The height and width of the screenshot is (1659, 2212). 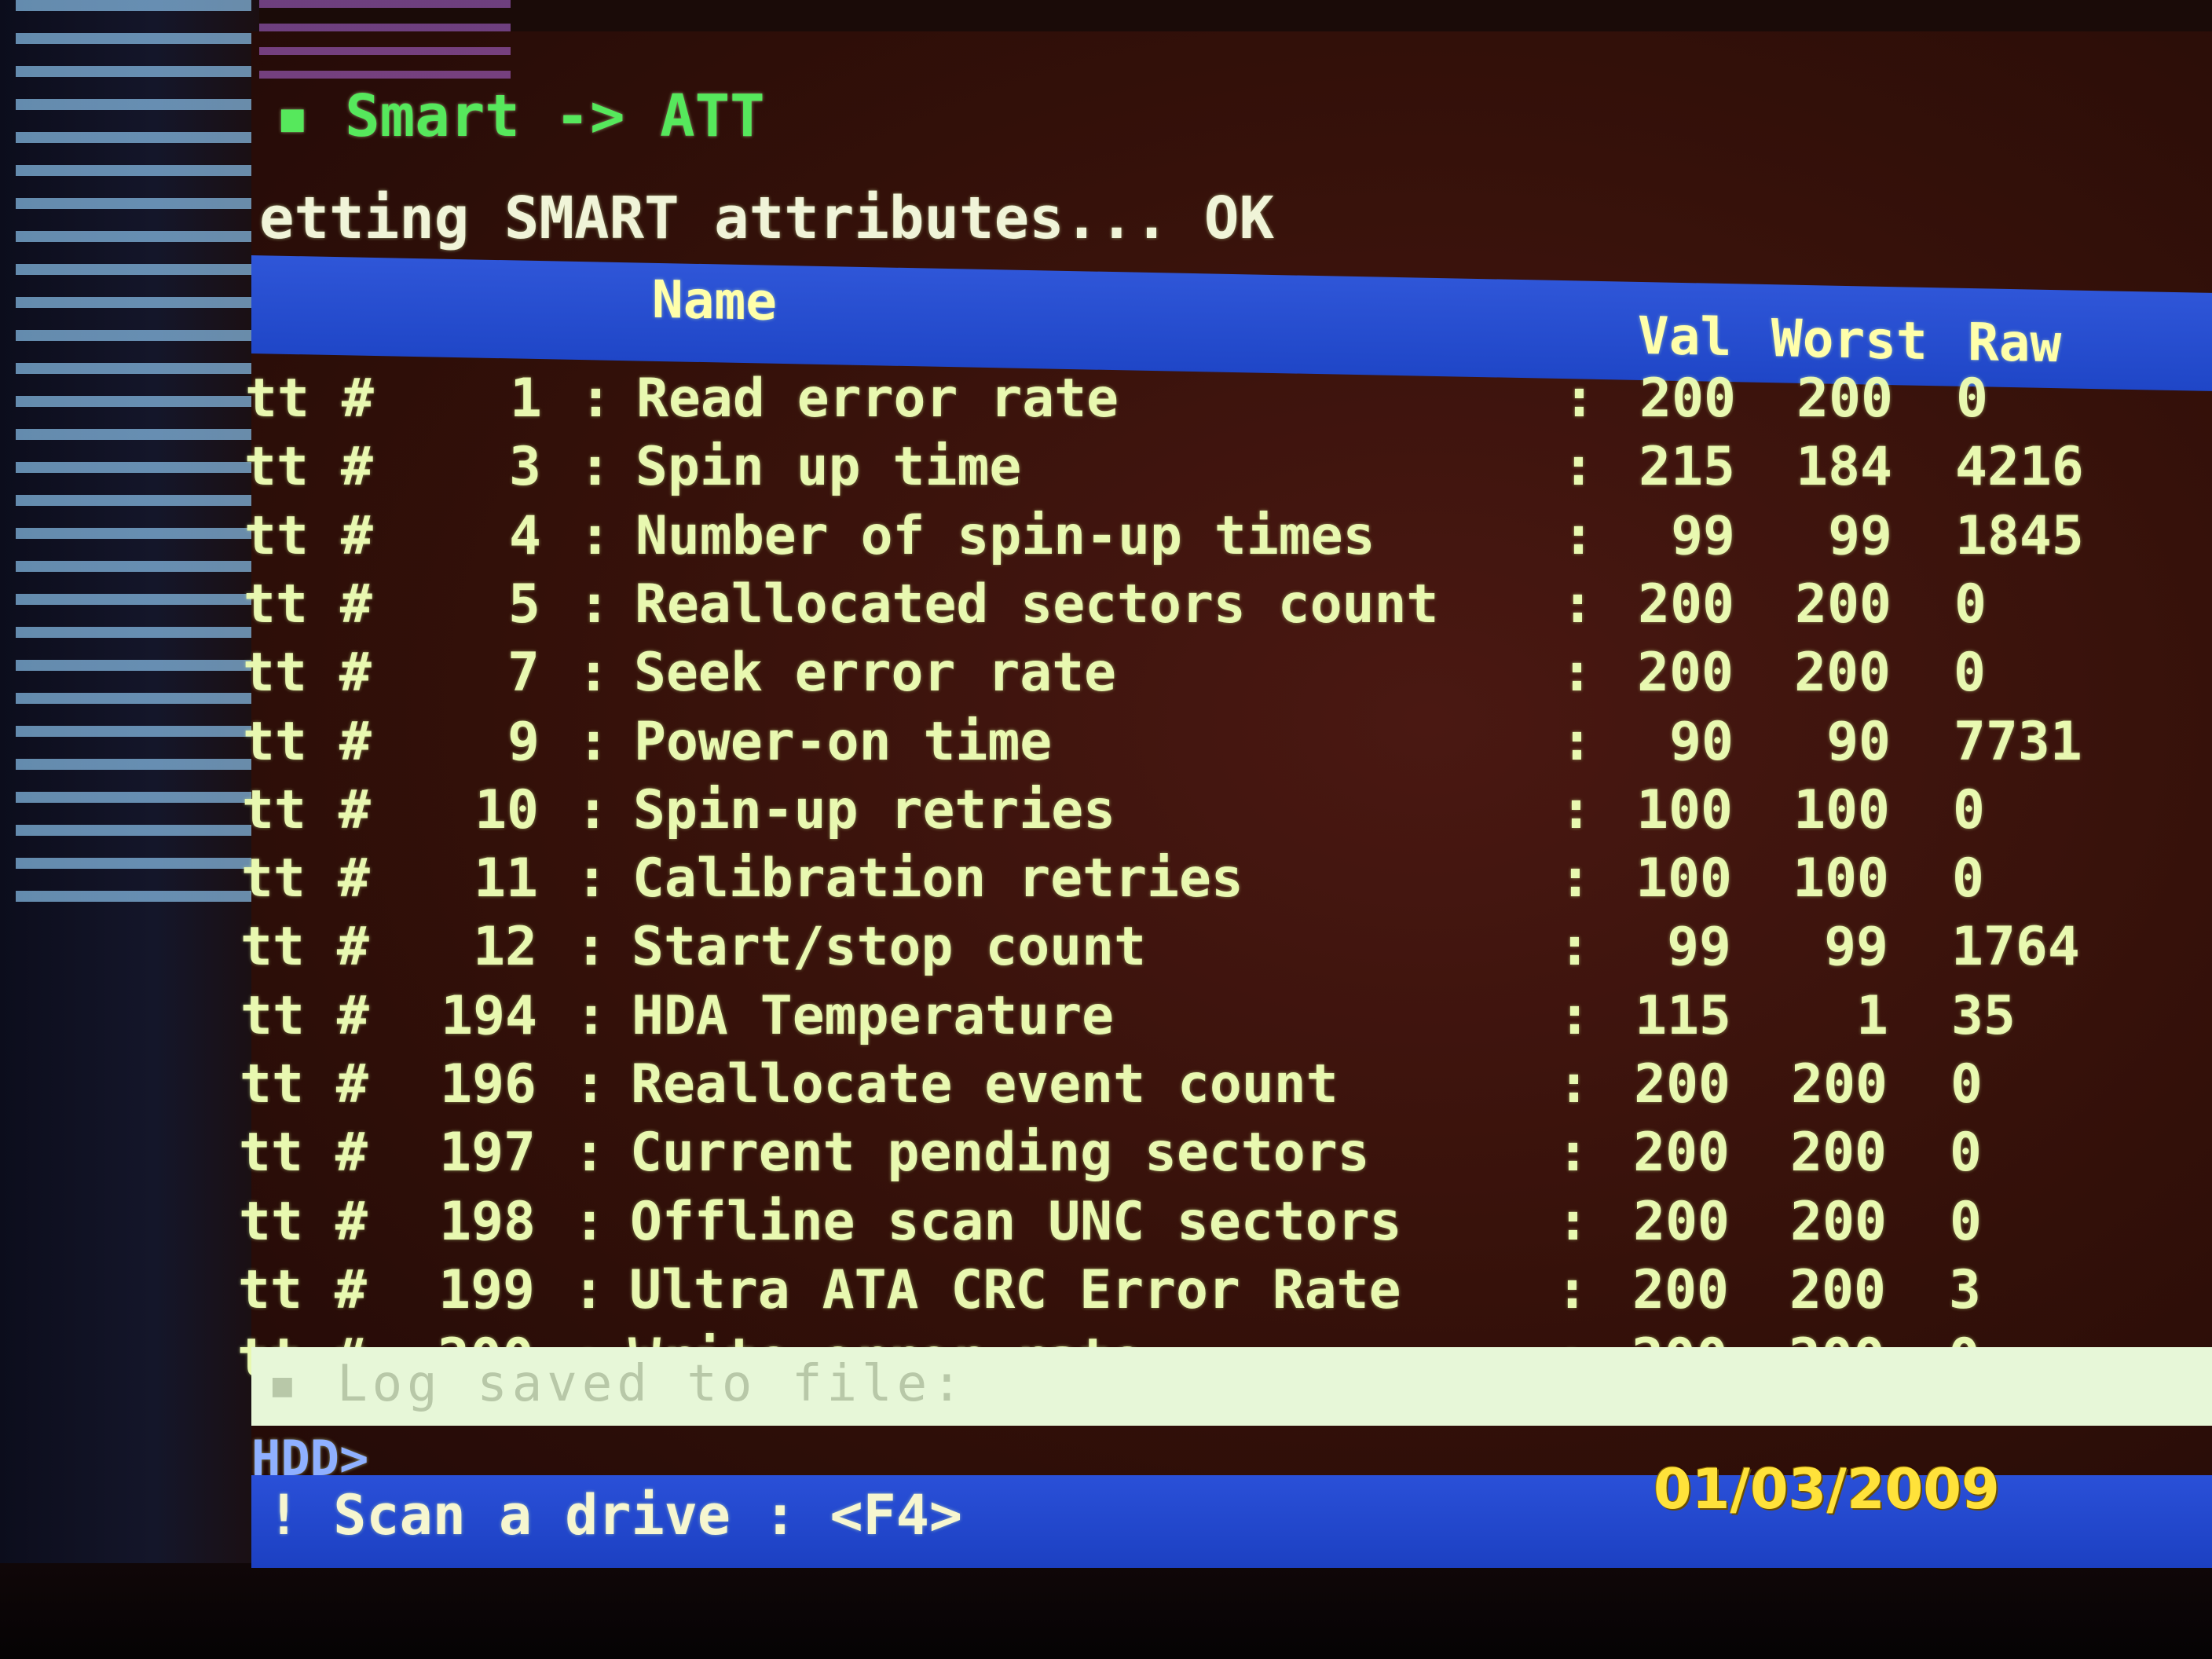 I want to click on attr-name: Start/stop count, so click(x=889, y=947).